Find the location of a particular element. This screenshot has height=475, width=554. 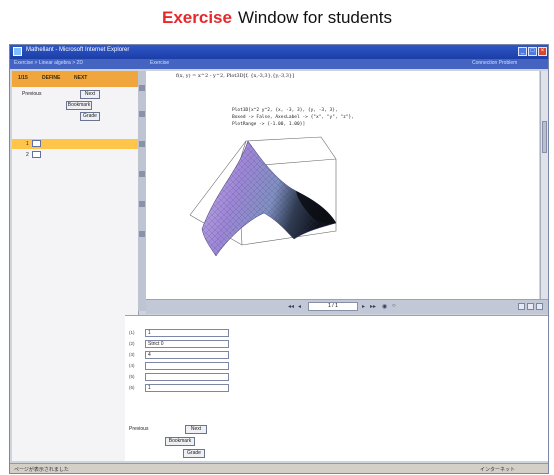

answer-number: (6) is located at coordinates (132, 387).